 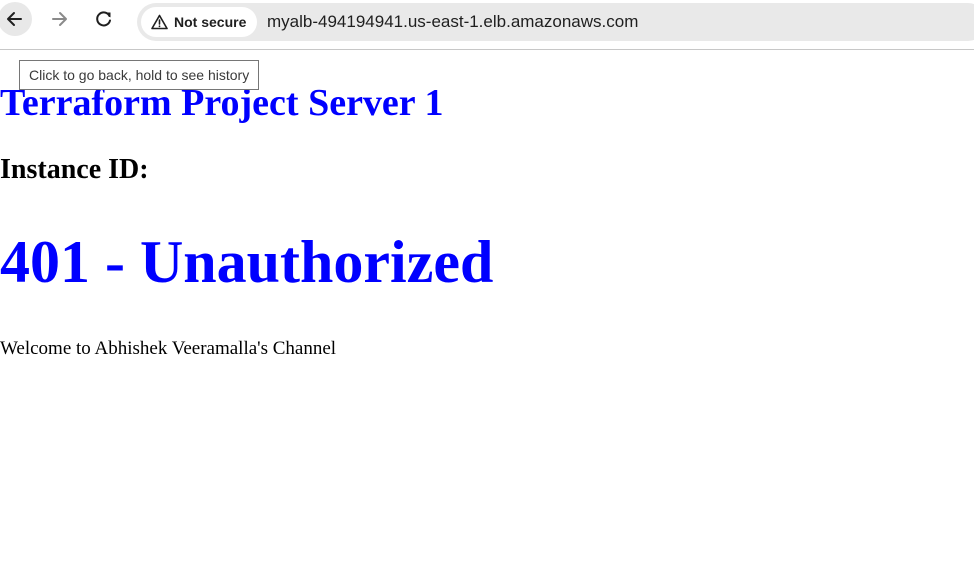 What do you see at coordinates (74, 169) in the screenshot?
I see `instance-id-label: Instance ID:` at bounding box center [74, 169].